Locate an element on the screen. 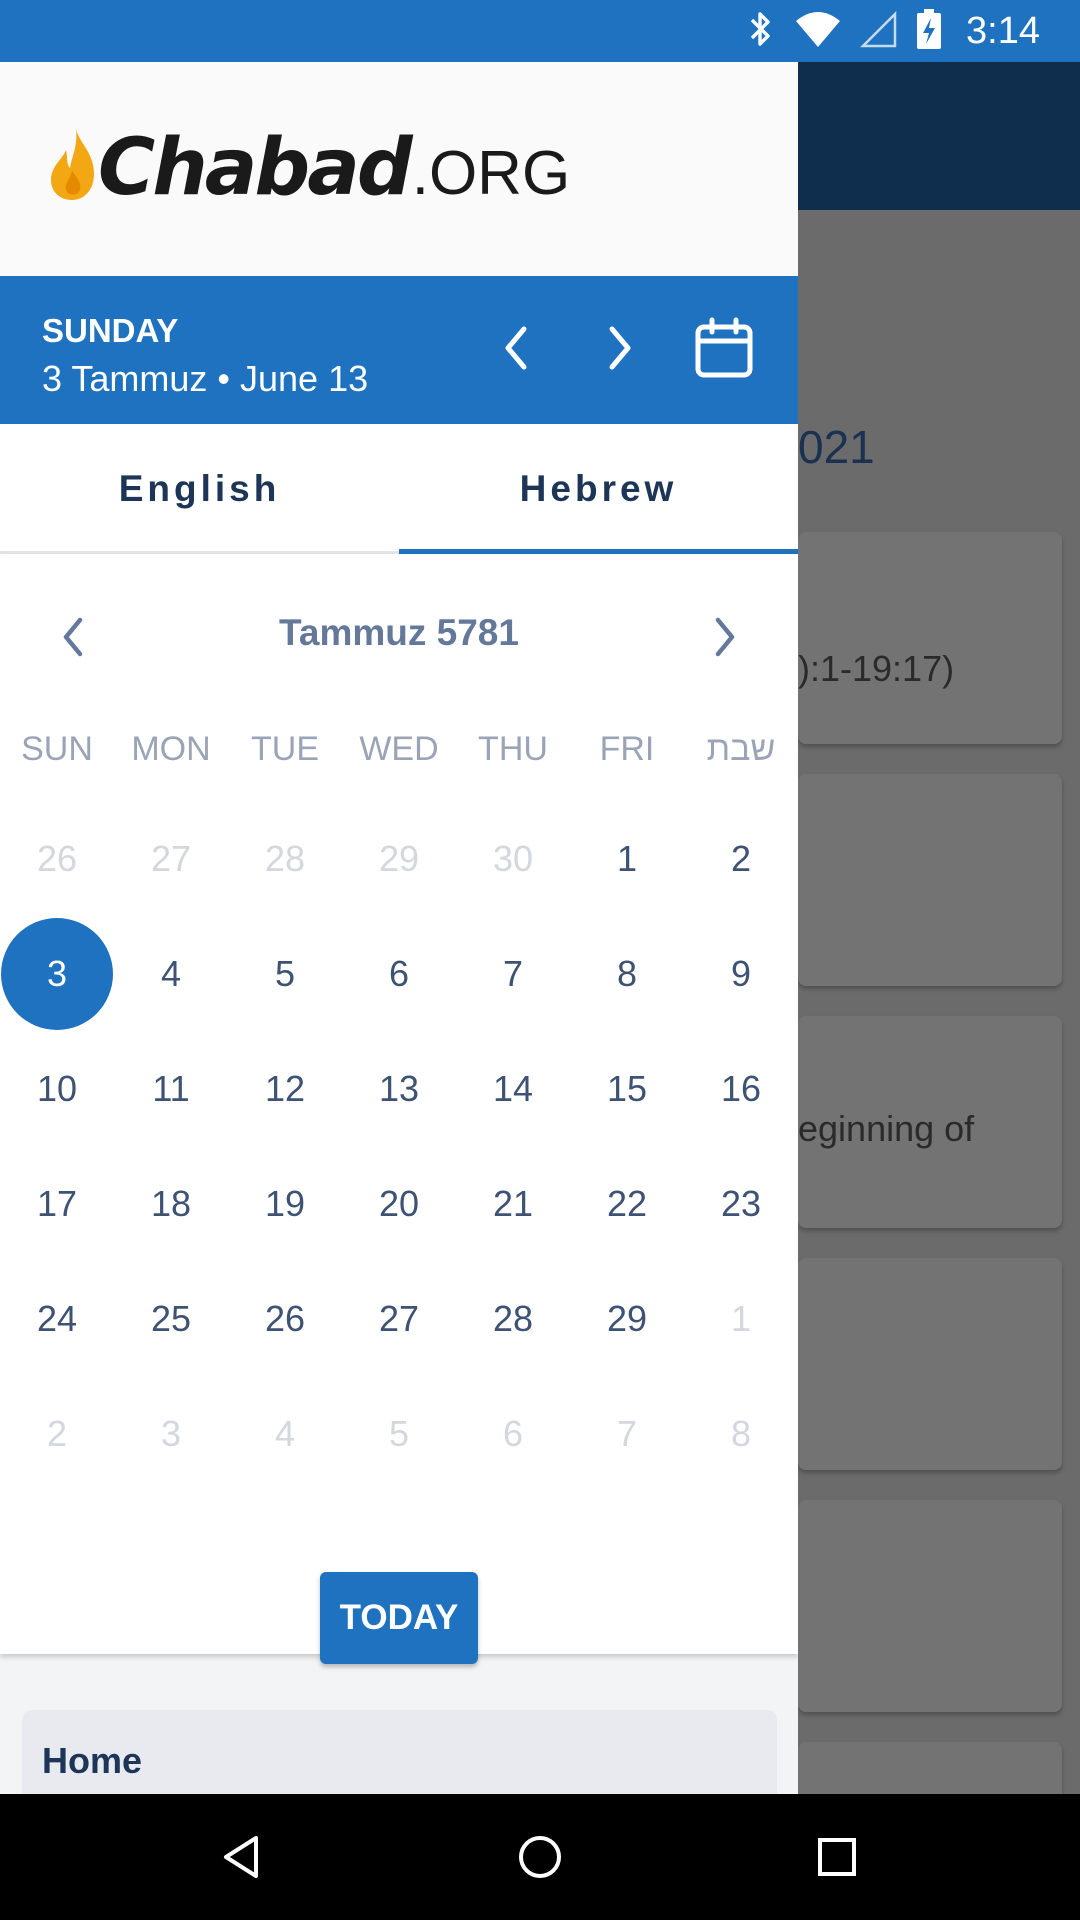 This screenshot has height=1920, width=1080. calendar-day: 20 is located at coordinates (399, 1204).